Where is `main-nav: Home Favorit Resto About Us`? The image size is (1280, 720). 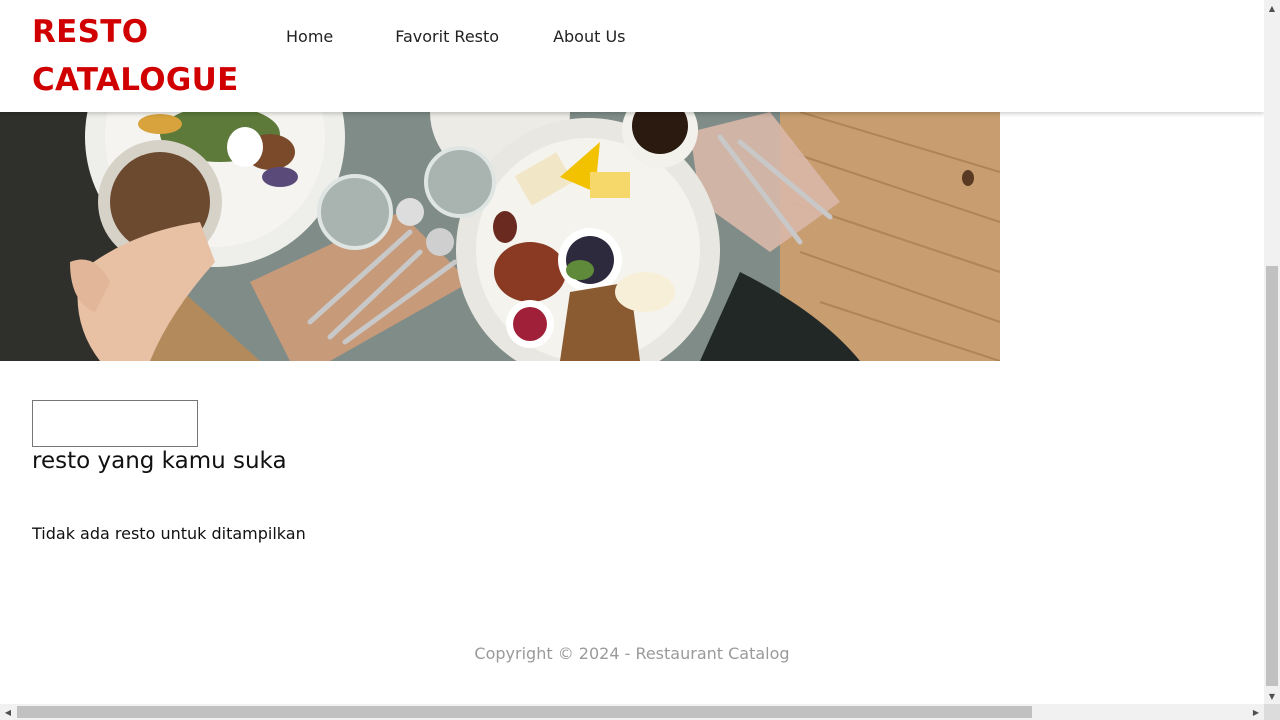
main-nav: Home Favorit Resto About Us is located at coordinates (463, 36).